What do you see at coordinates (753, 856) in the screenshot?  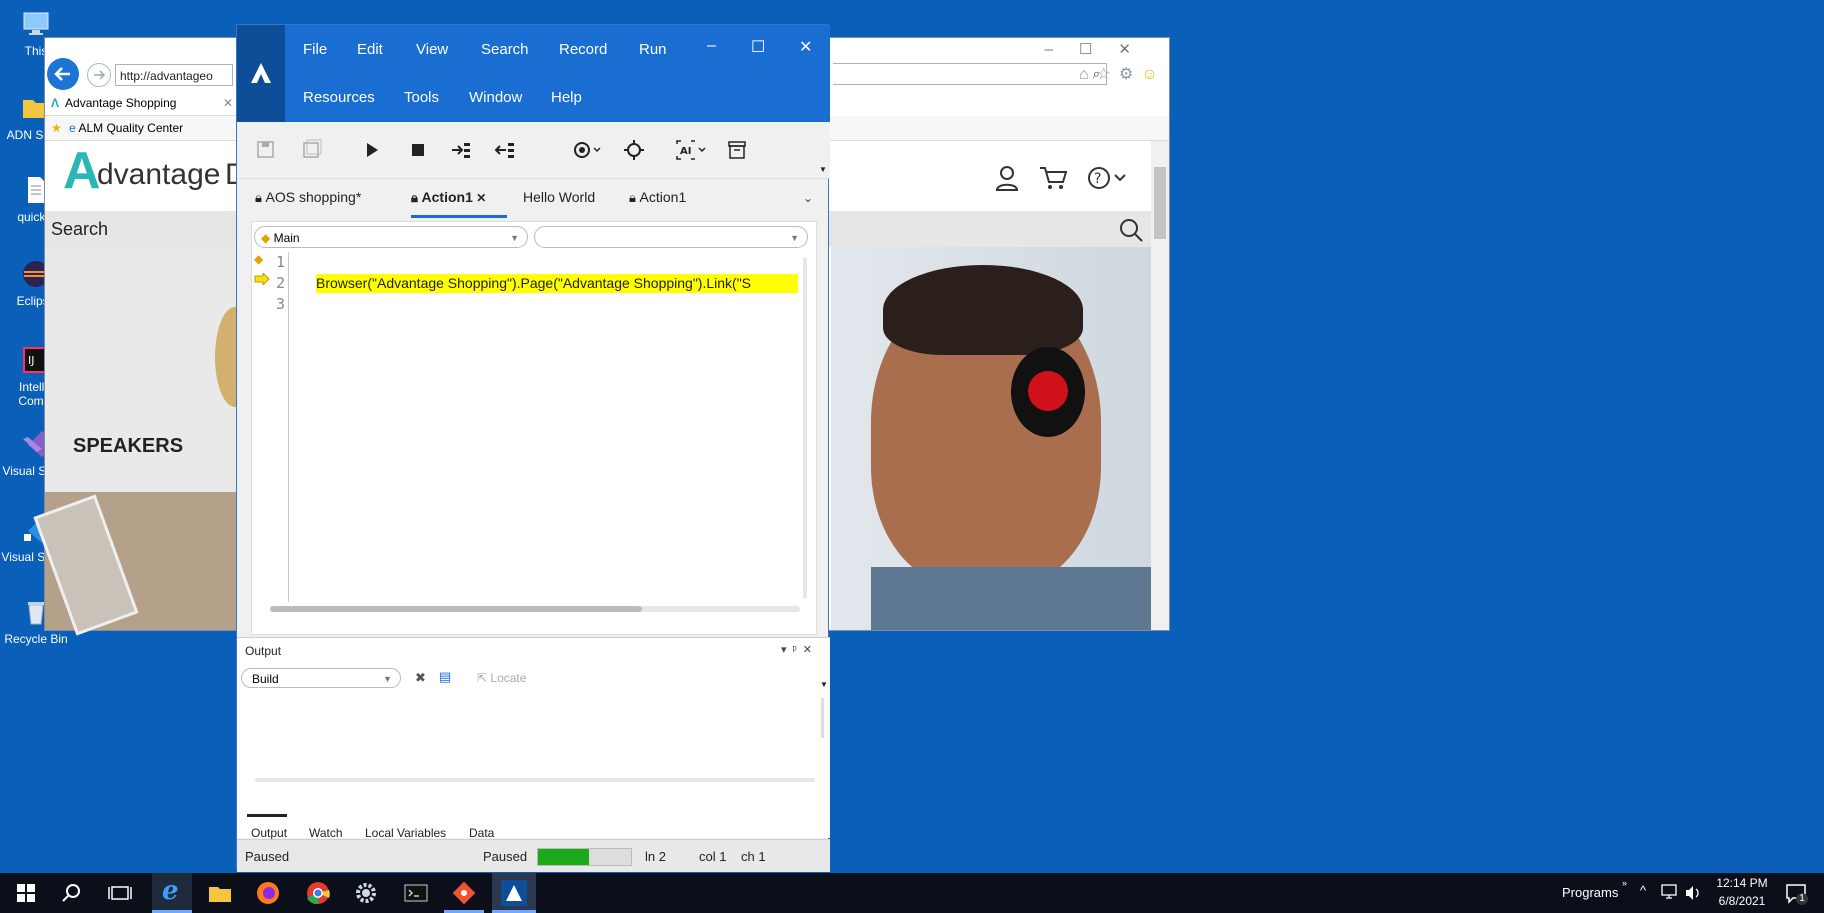 I see `status-ch: ch 1` at bounding box center [753, 856].